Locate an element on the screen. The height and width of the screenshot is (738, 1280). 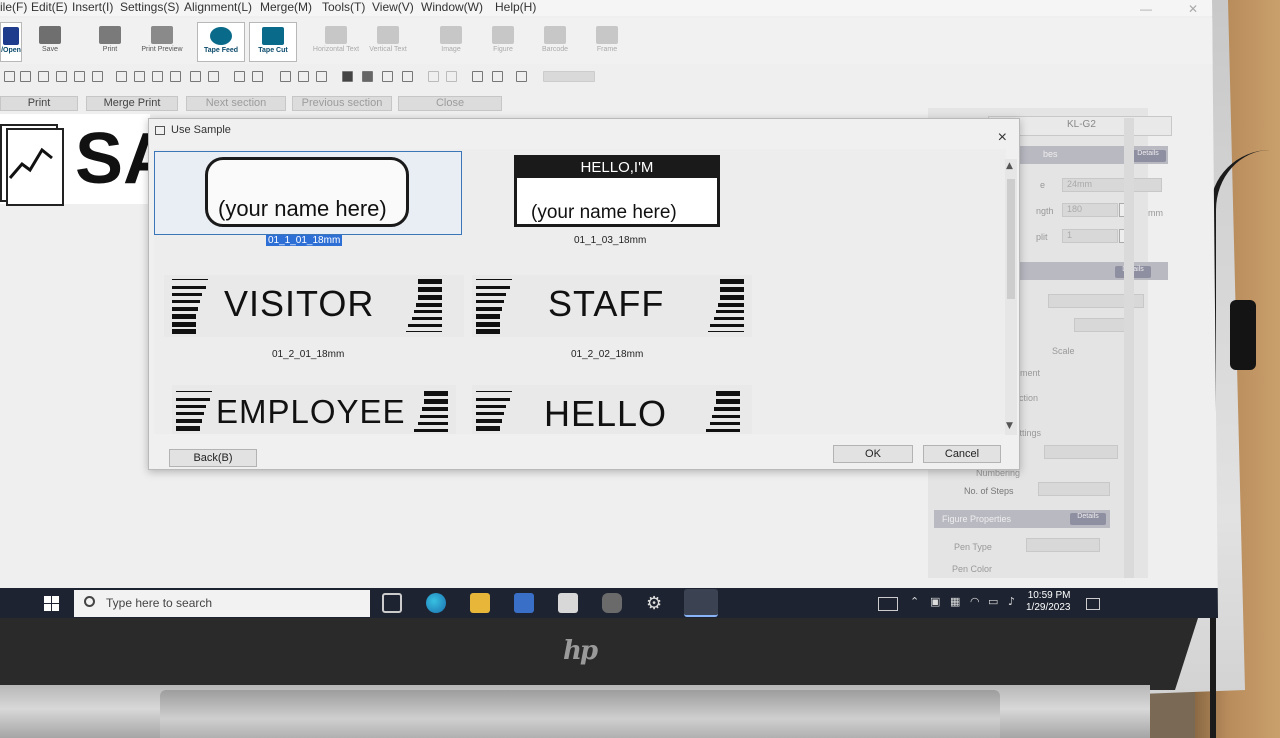
align-top-icon is located at coordinates (121, 76).